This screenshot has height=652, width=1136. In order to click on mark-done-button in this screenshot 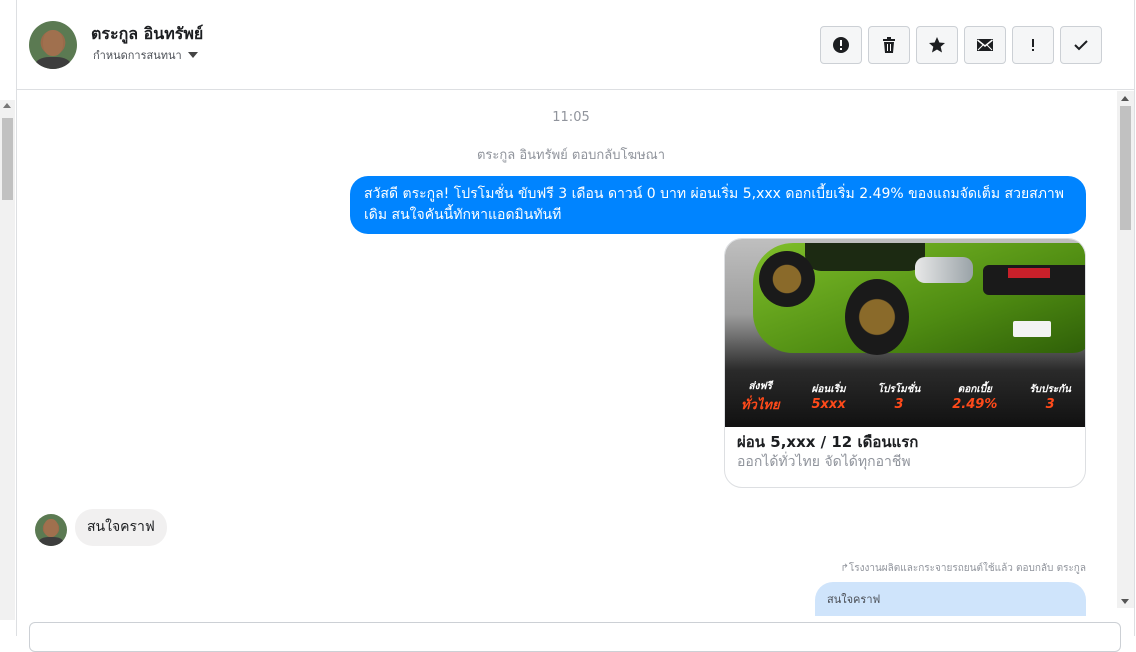, I will do `click(1081, 45)`.